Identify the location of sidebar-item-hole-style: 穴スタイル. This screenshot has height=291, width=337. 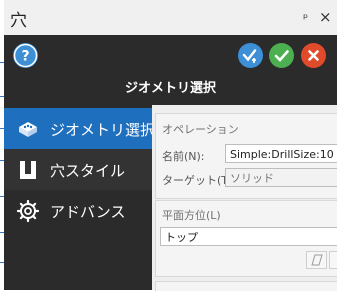
(78, 169).